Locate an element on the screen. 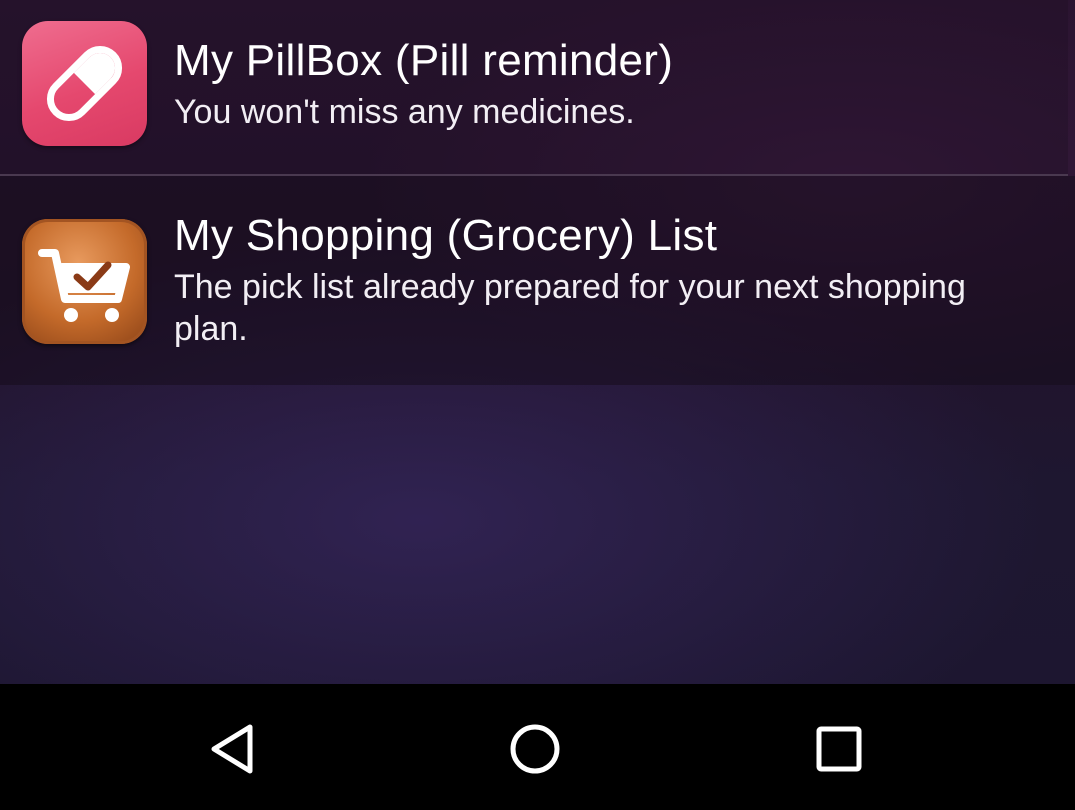  recents-square-icon is located at coordinates (839, 749).